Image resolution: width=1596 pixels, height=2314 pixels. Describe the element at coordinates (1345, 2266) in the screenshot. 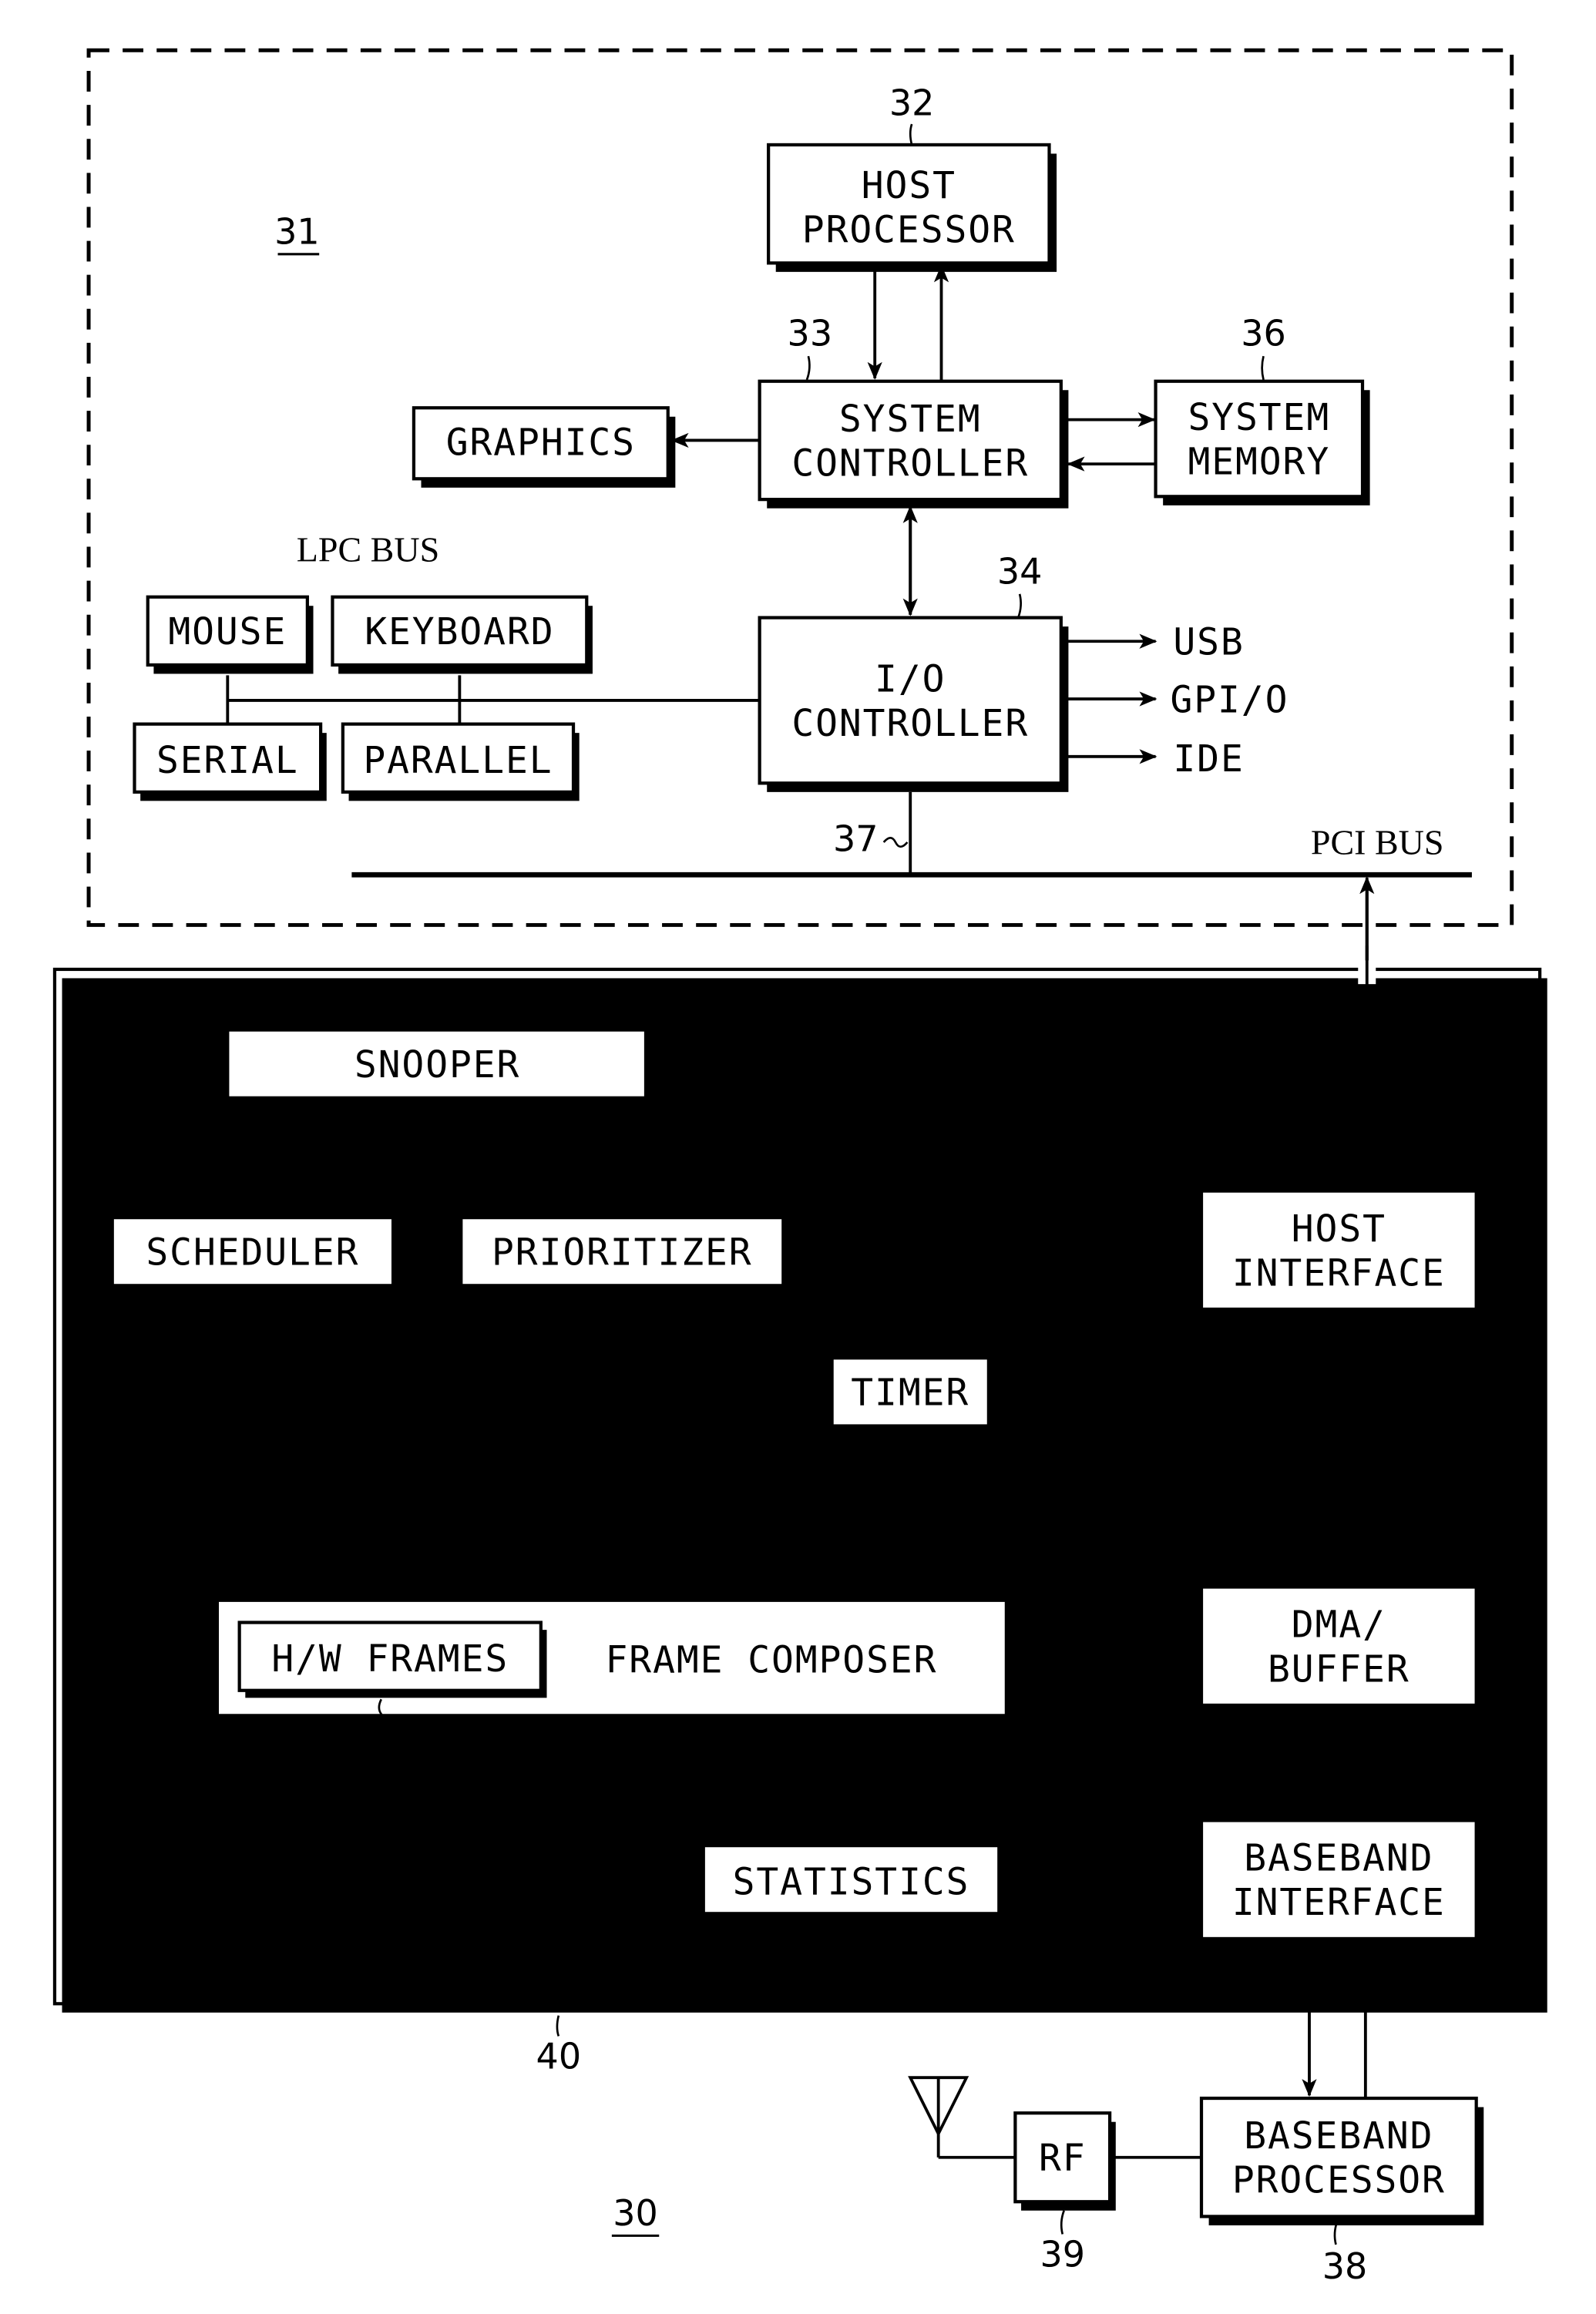

I see `baseband-processor-ref: 38` at that location.